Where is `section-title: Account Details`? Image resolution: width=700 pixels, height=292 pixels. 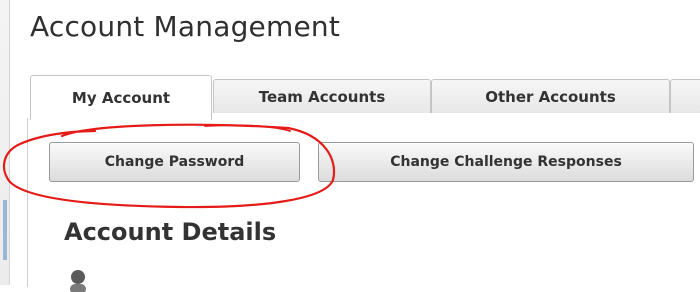
section-title: Account Details is located at coordinates (170, 232).